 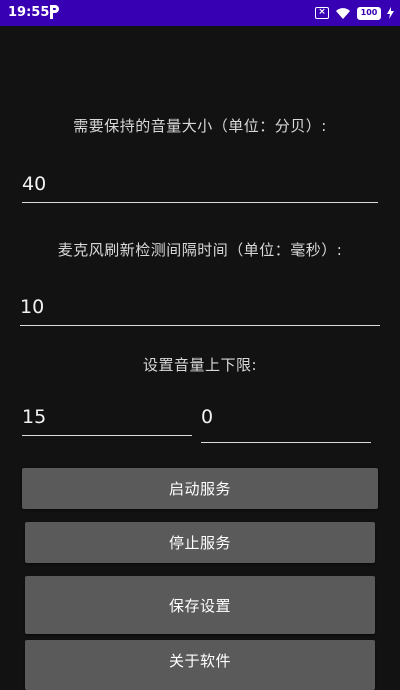 What do you see at coordinates (200, 308) in the screenshot?
I see `interval-input: 10` at bounding box center [200, 308].